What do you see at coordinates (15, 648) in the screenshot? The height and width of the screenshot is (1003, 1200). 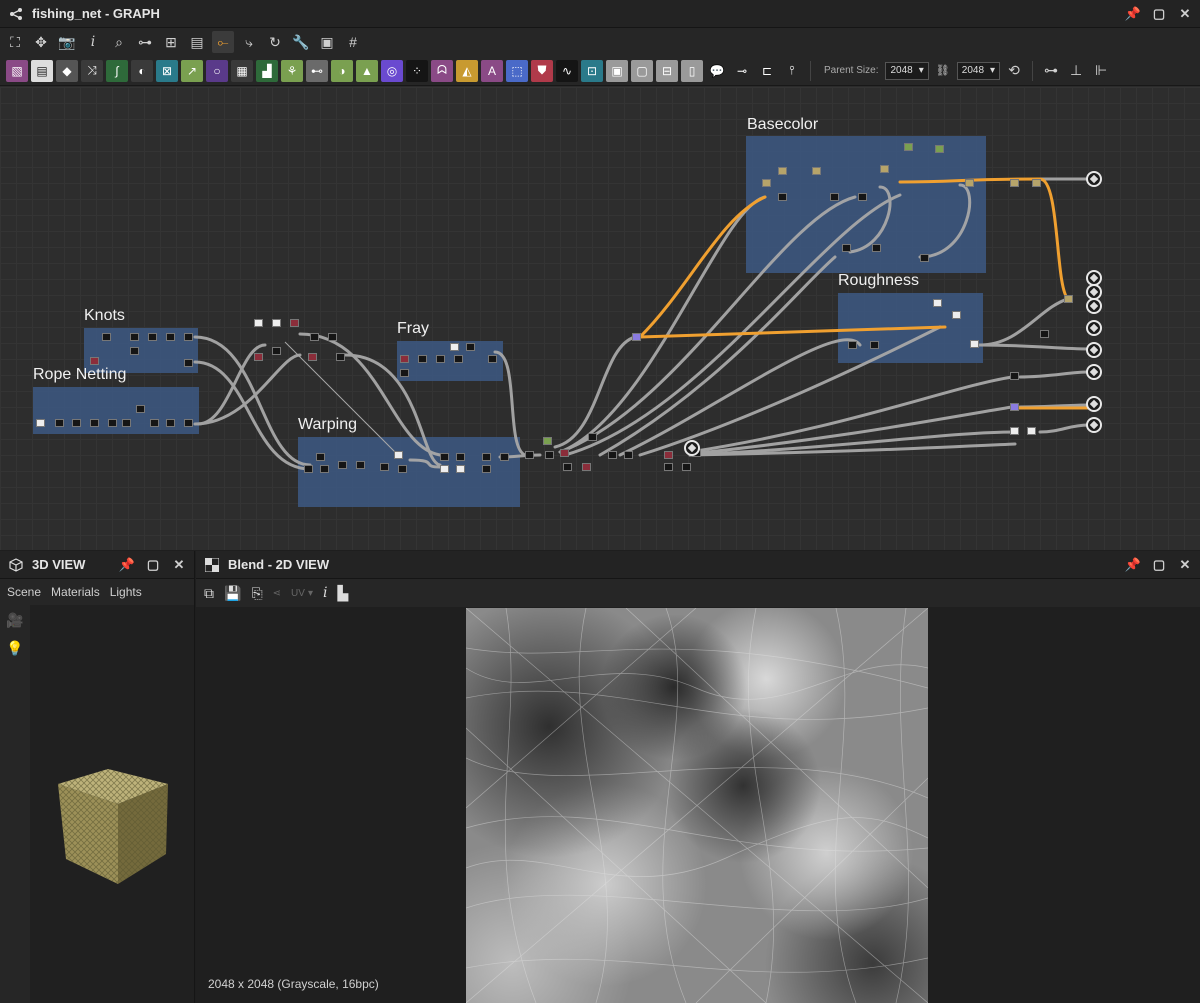 I see `light-bulb-icon: 💡` at bounding box center [15, 648].